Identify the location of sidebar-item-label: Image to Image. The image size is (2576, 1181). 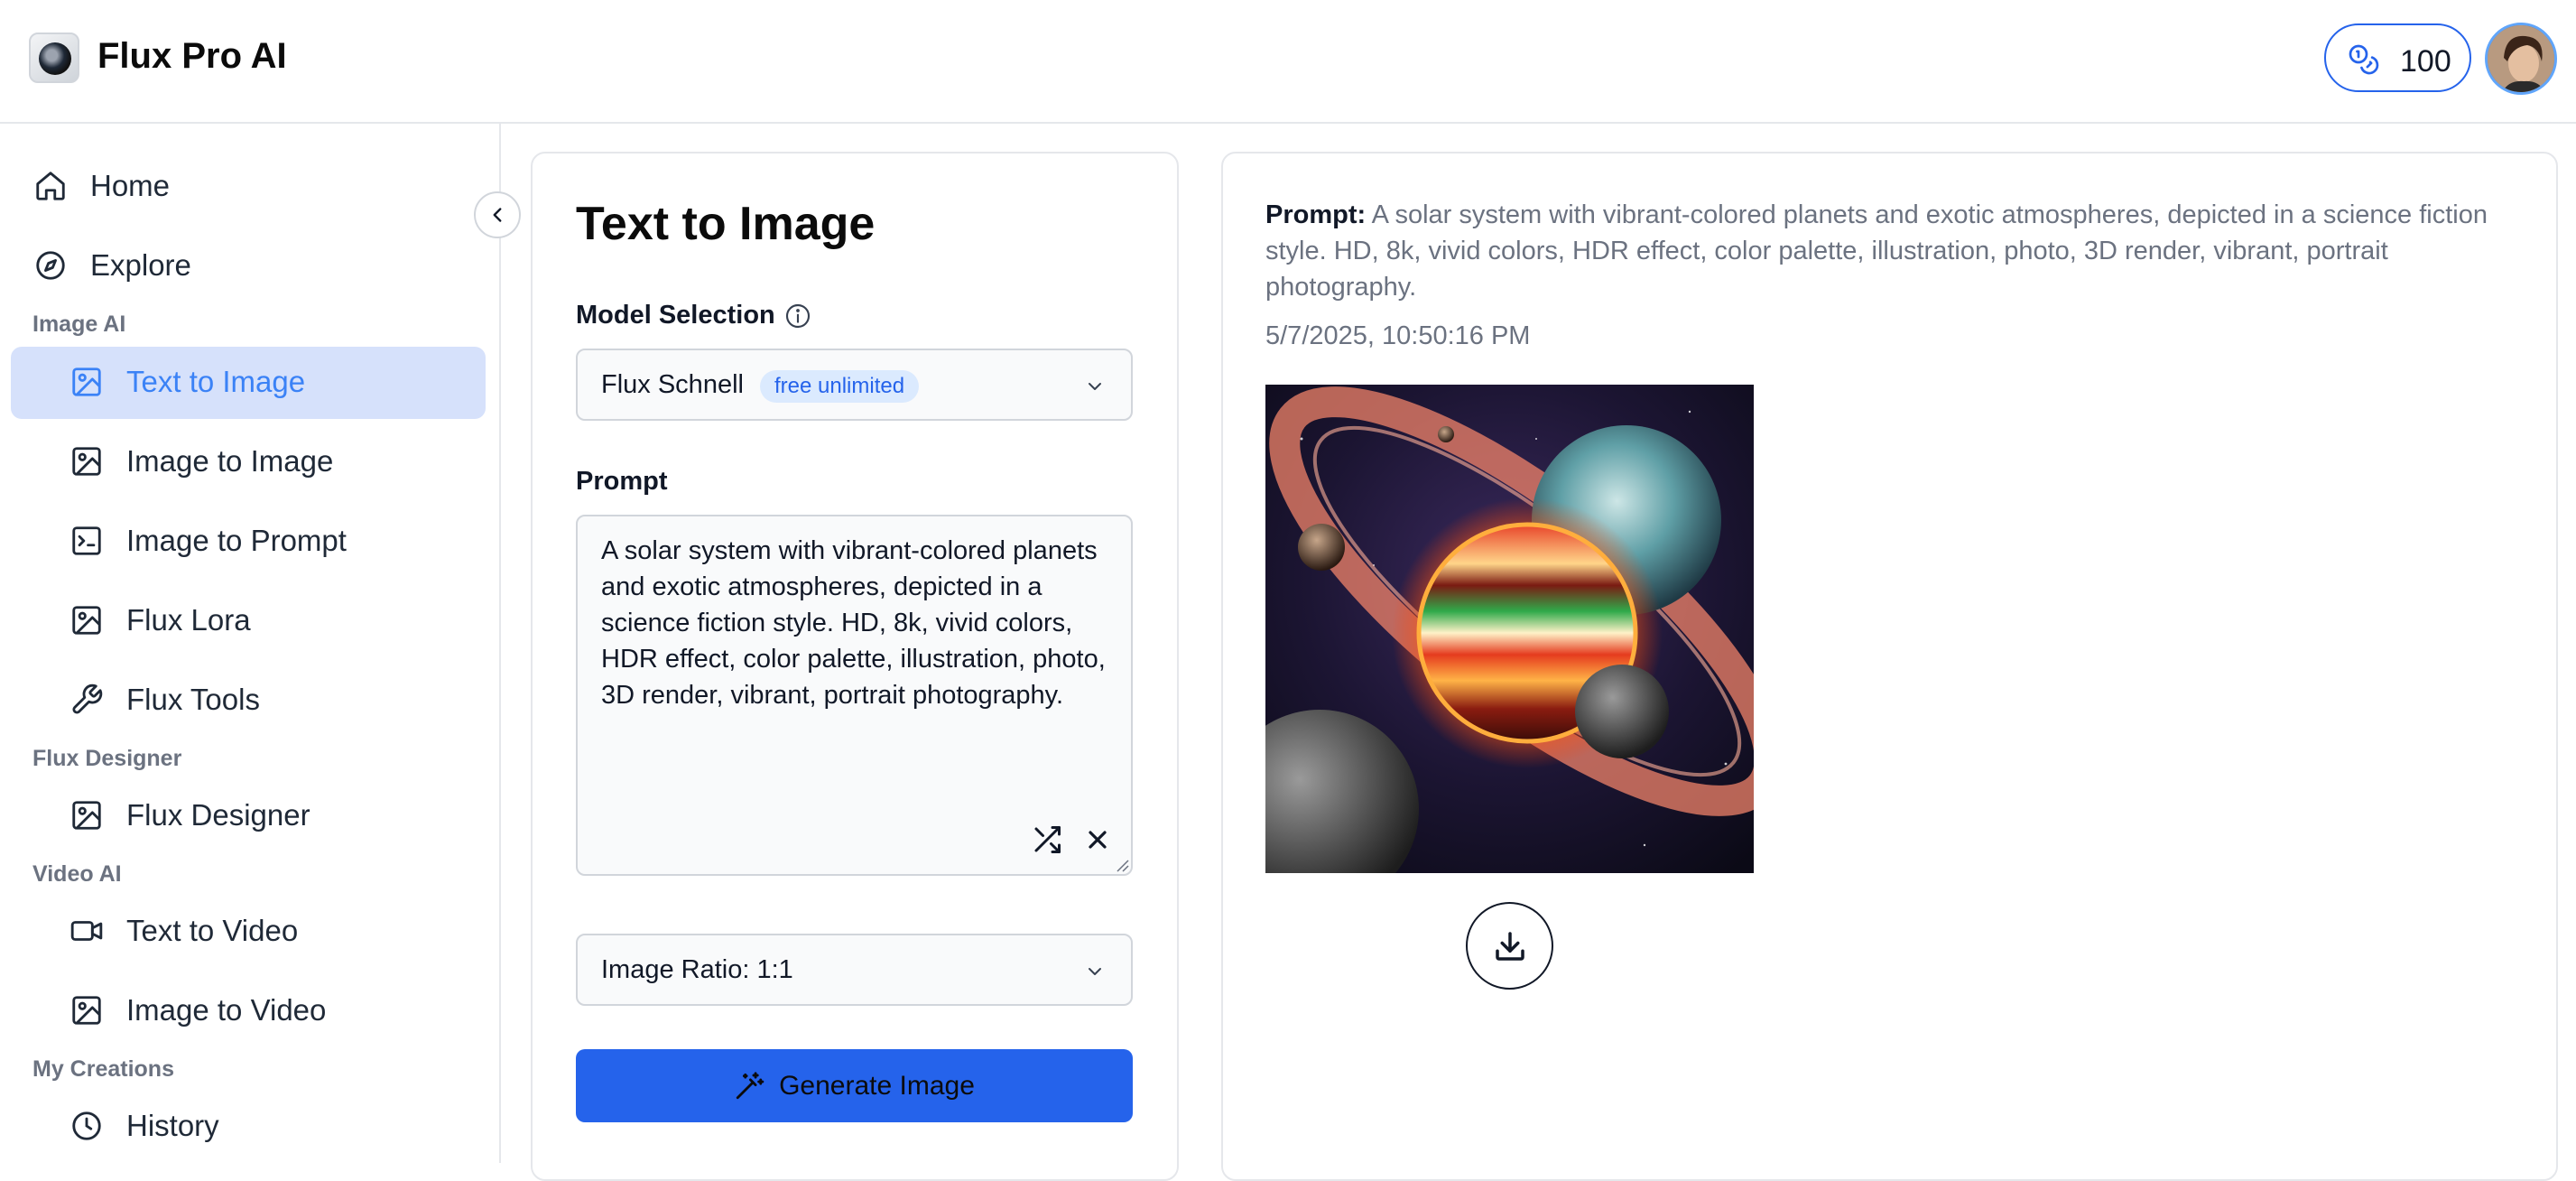
(230, 461).